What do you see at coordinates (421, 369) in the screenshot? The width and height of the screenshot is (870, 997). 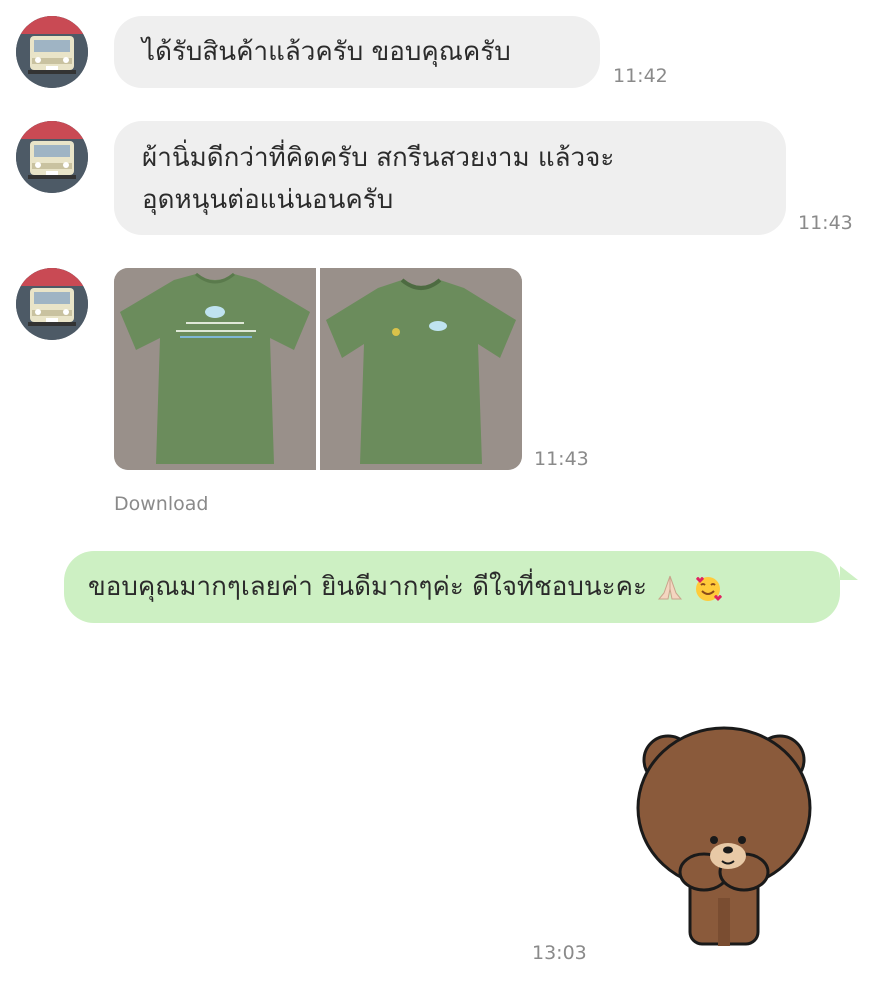 I see `shirt-back-photo` at bounding box center [421, 369].